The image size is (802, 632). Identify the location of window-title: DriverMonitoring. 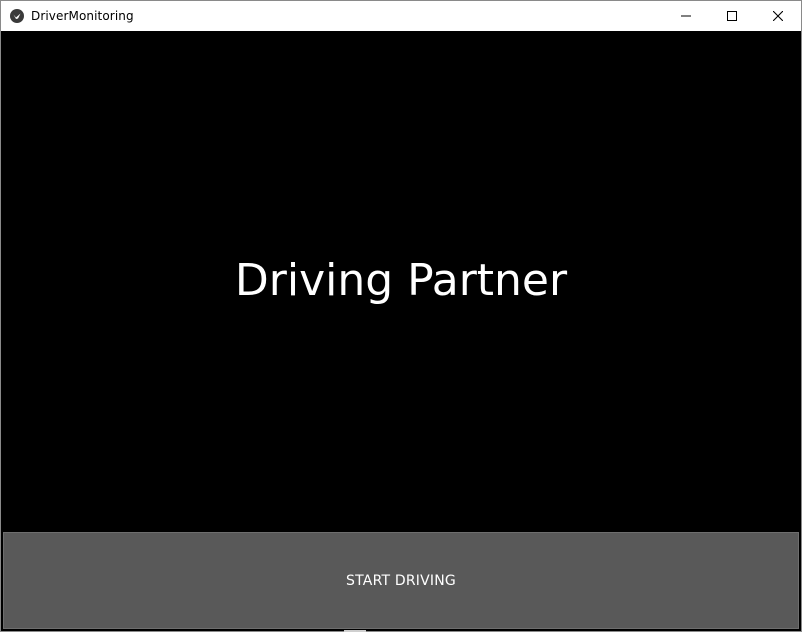
(82, 16).